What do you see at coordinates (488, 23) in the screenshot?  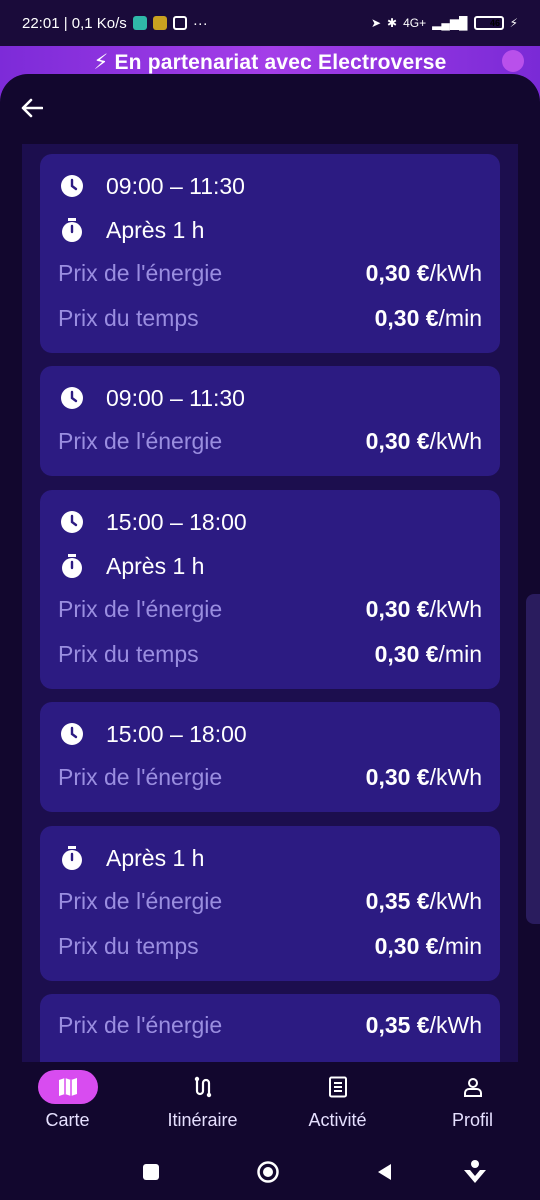 I see `battery-icon: 46` at bounding box center [488, 23].